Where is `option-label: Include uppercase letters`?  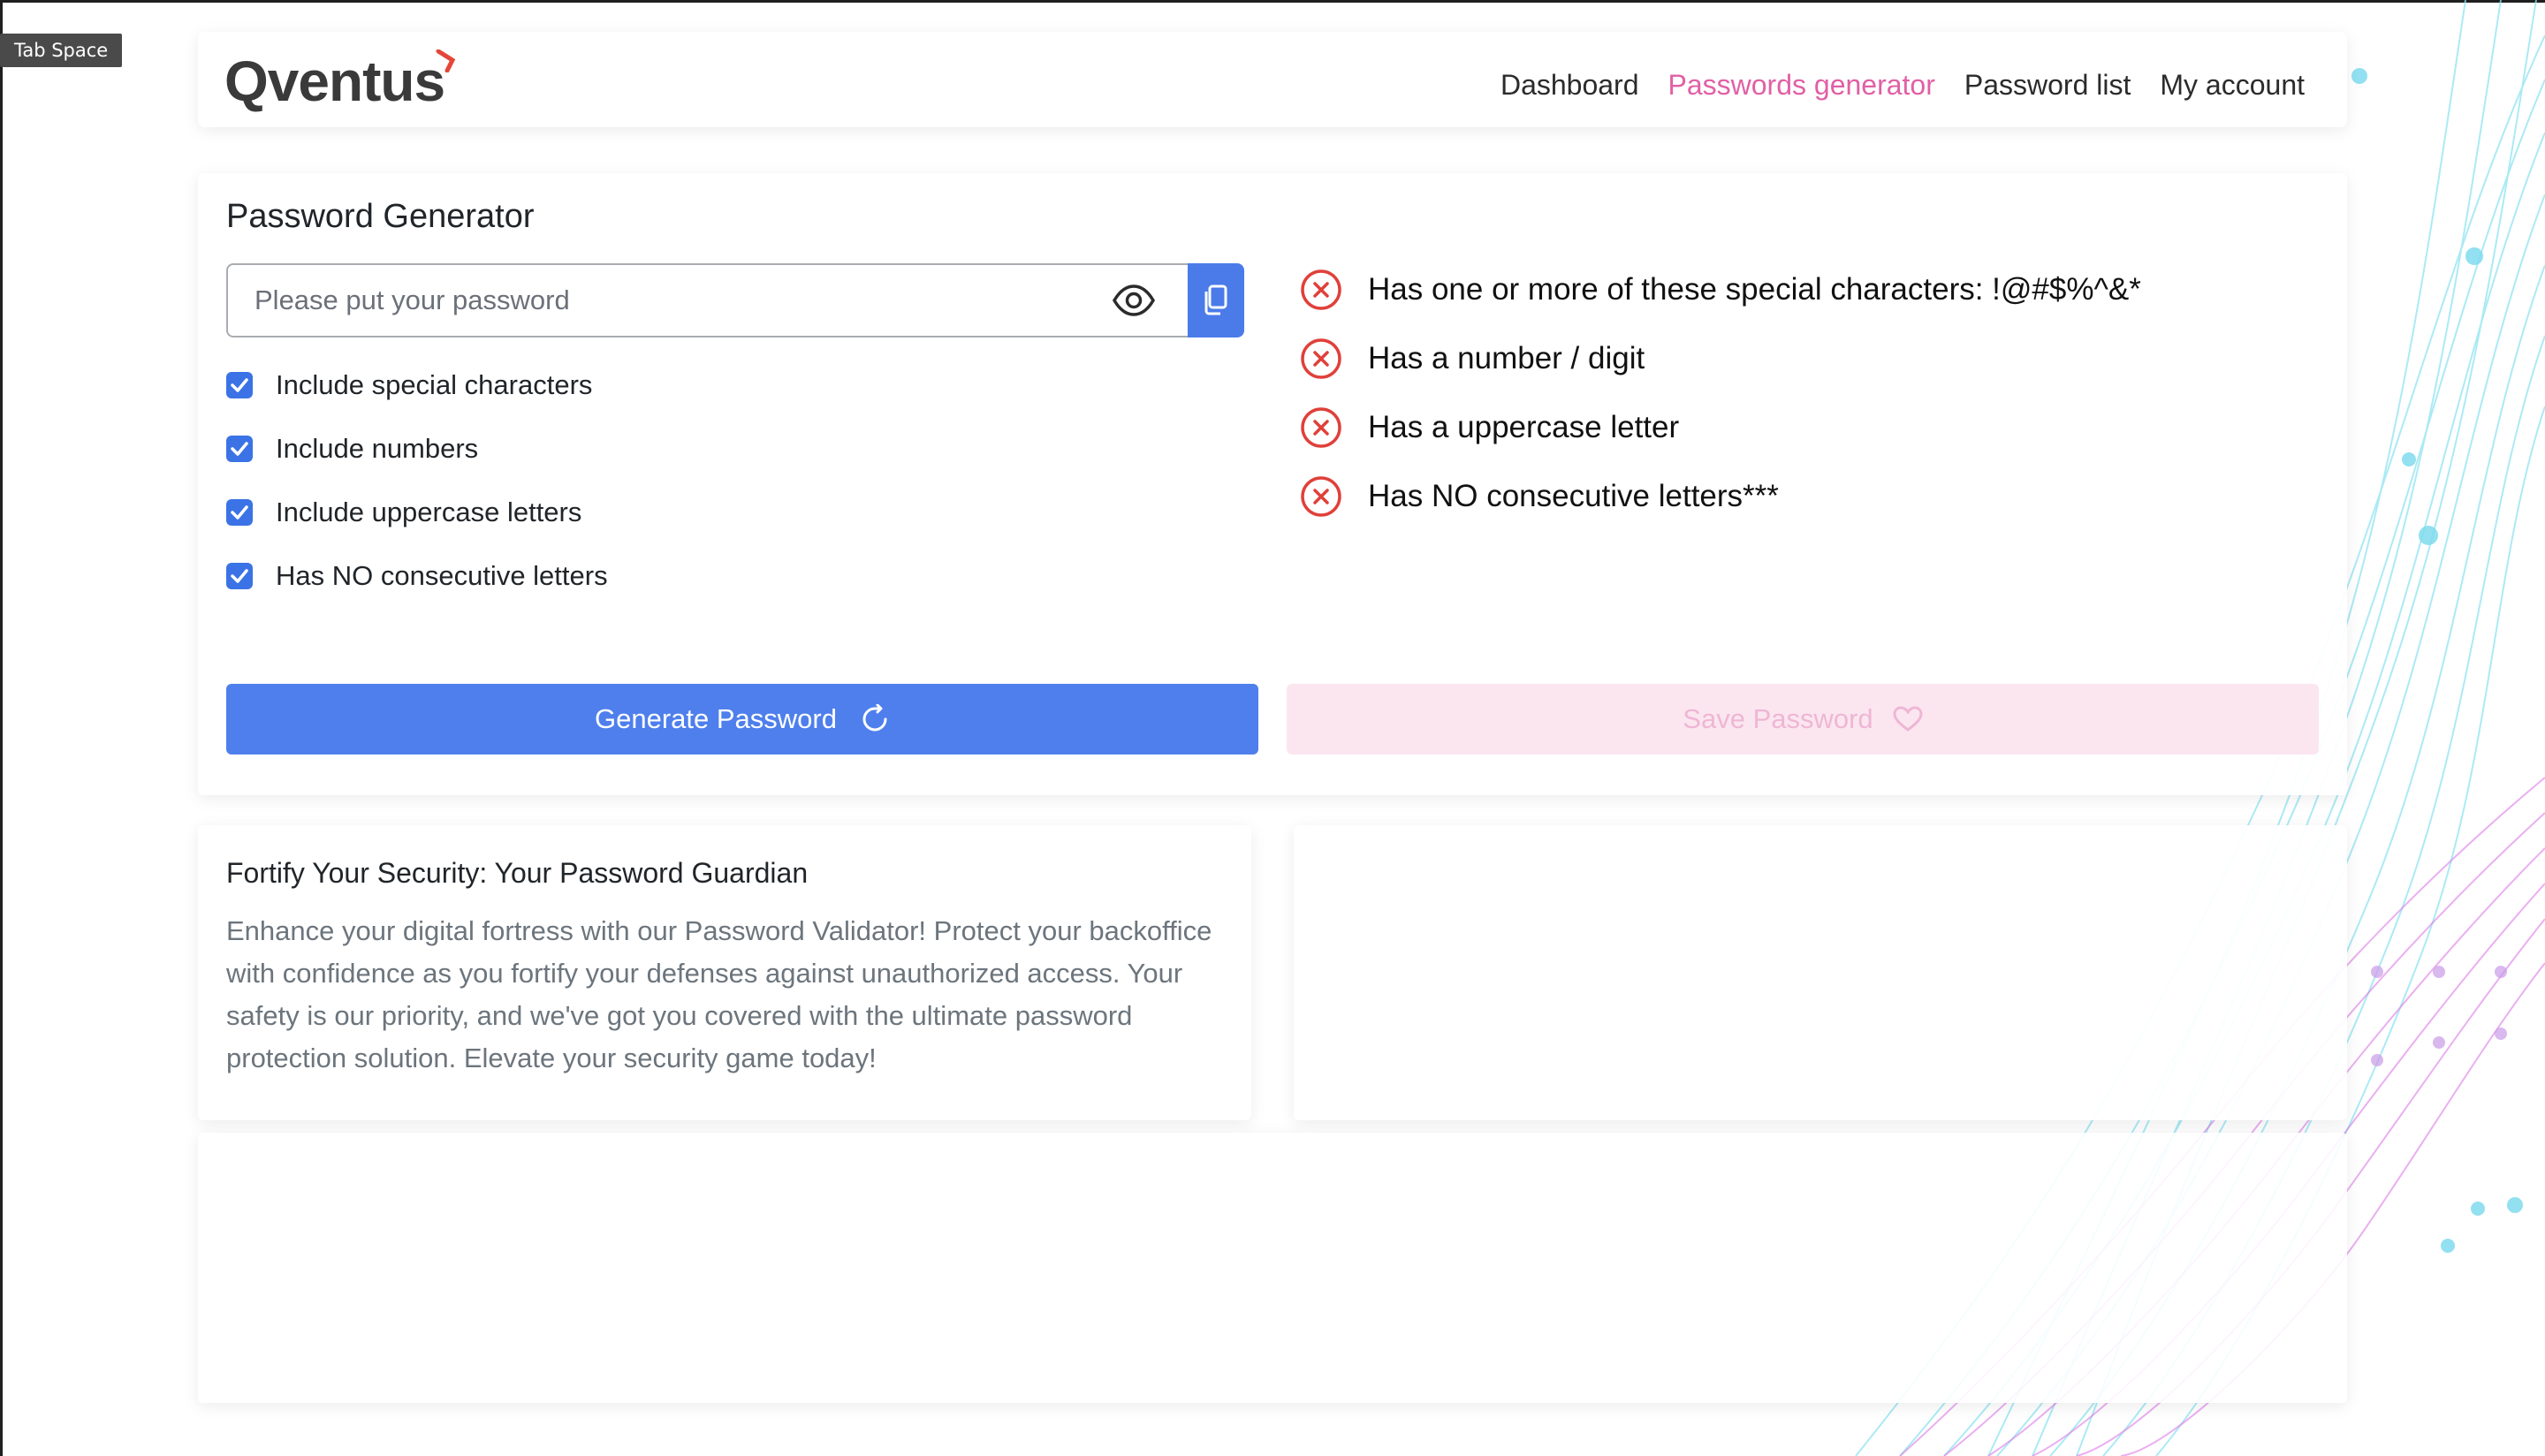 option-label: Include uppercase letters is located at coordinates (429, 512).